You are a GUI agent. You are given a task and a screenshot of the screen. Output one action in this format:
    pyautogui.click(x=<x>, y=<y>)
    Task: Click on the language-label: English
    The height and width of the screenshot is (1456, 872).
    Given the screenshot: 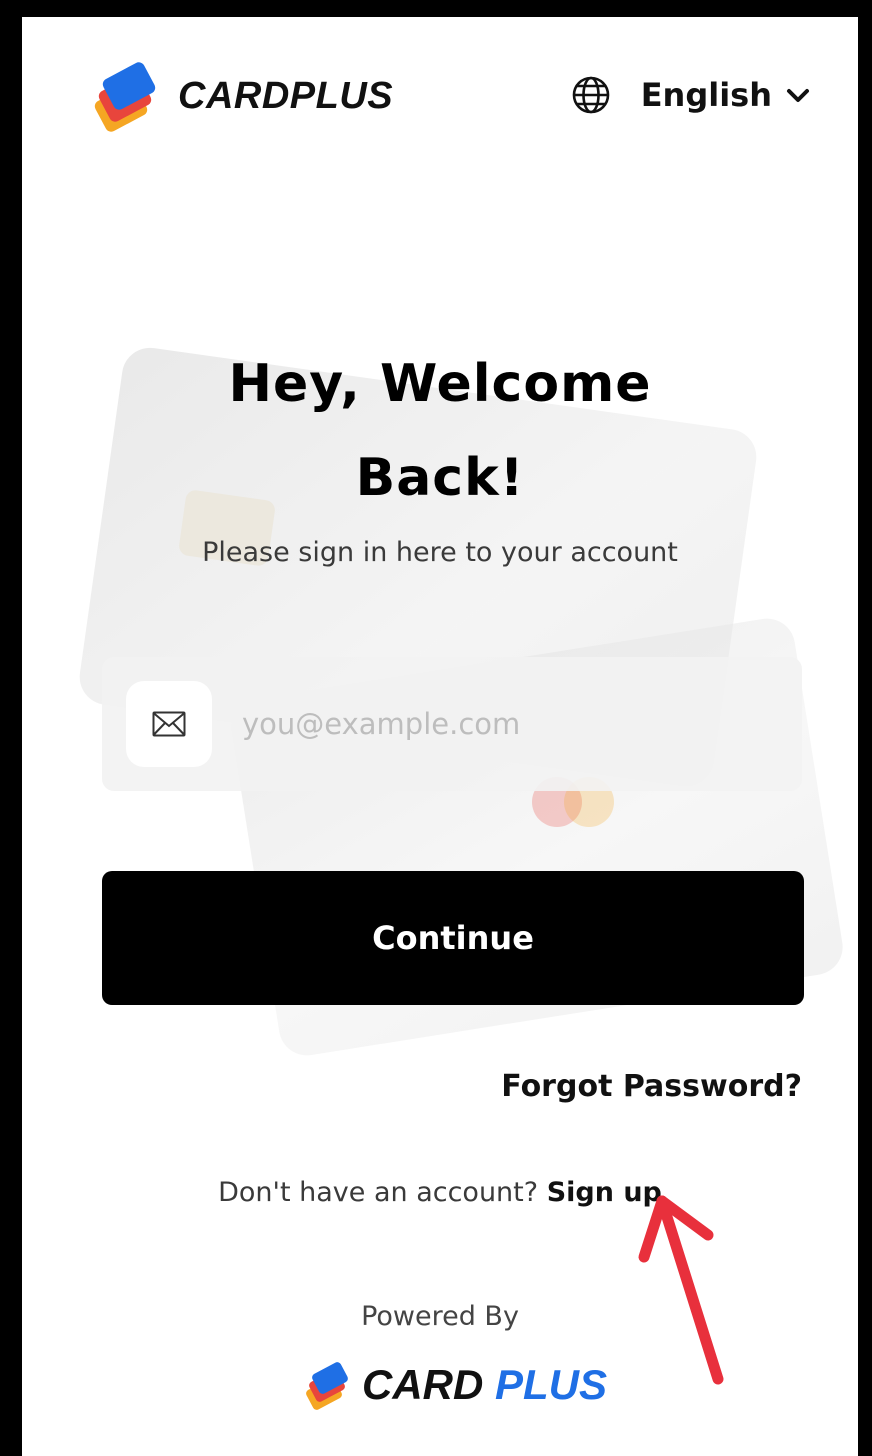 What is the action you would take?
    pyautogui.click(x=706, y=95)
    